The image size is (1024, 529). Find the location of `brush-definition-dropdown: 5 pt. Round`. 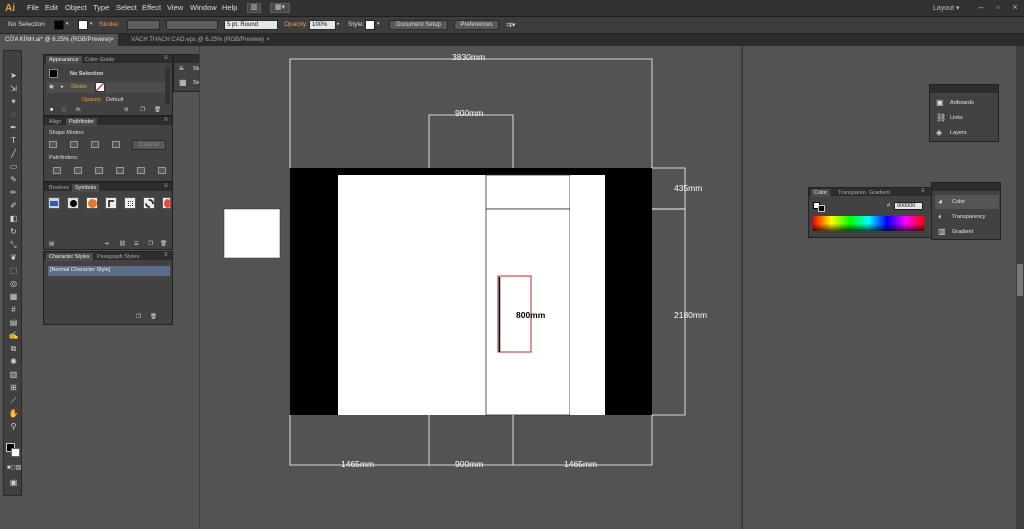

brush-definition-dropdown: 5 pt. Round is located at coordinates (251, 25).